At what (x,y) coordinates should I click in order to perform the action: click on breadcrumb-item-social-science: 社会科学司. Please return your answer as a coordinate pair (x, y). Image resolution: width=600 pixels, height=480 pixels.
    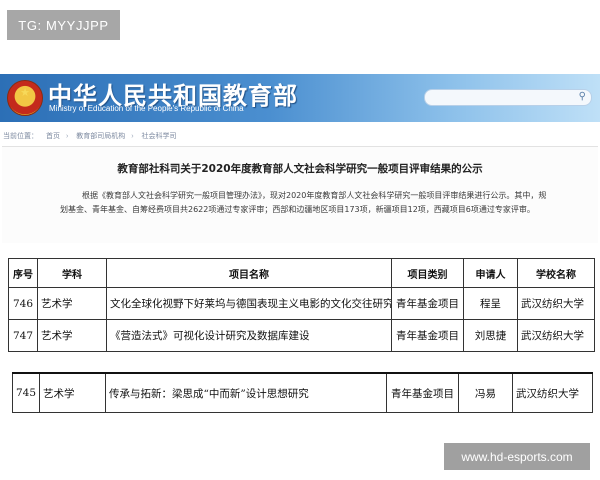
    Looking at the image, I should click on (159, 136).